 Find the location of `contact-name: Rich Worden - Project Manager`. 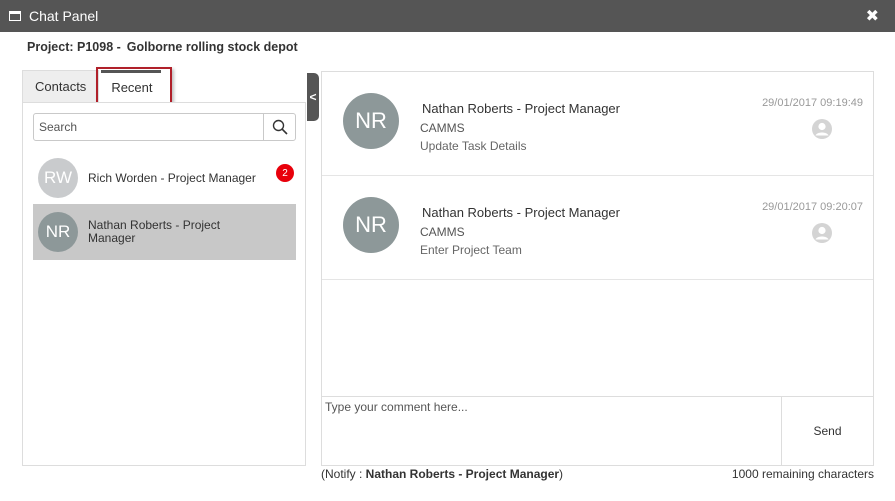

contact-name: Rich Worden - Project Manager is located at coordinates (172, 177).